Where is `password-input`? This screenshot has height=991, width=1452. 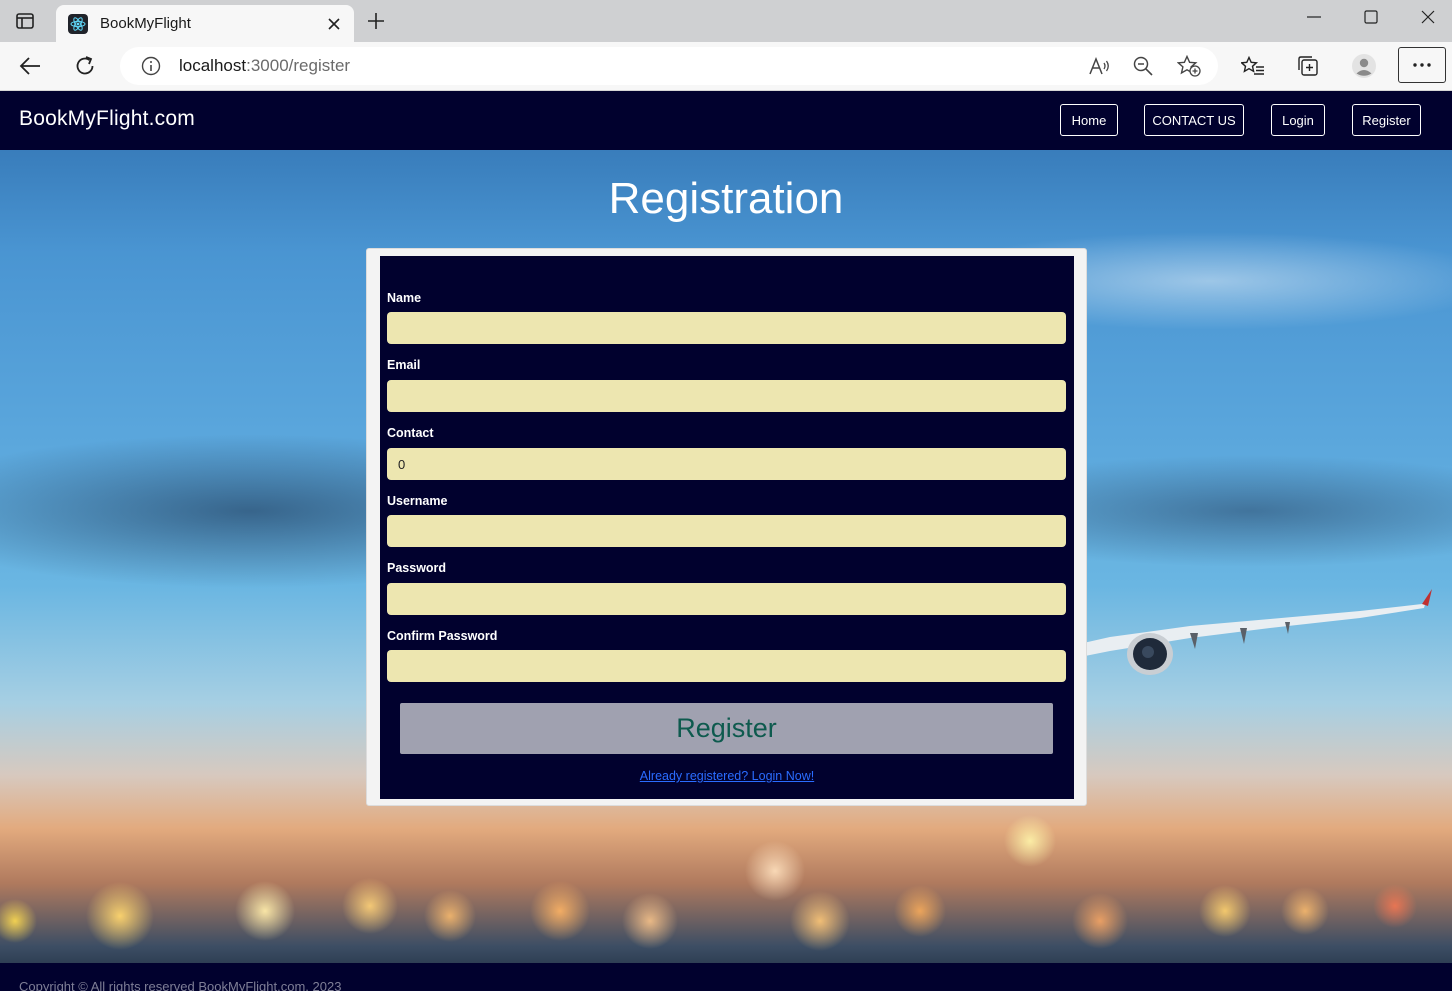 password-input is located at coordinates (726, 599).